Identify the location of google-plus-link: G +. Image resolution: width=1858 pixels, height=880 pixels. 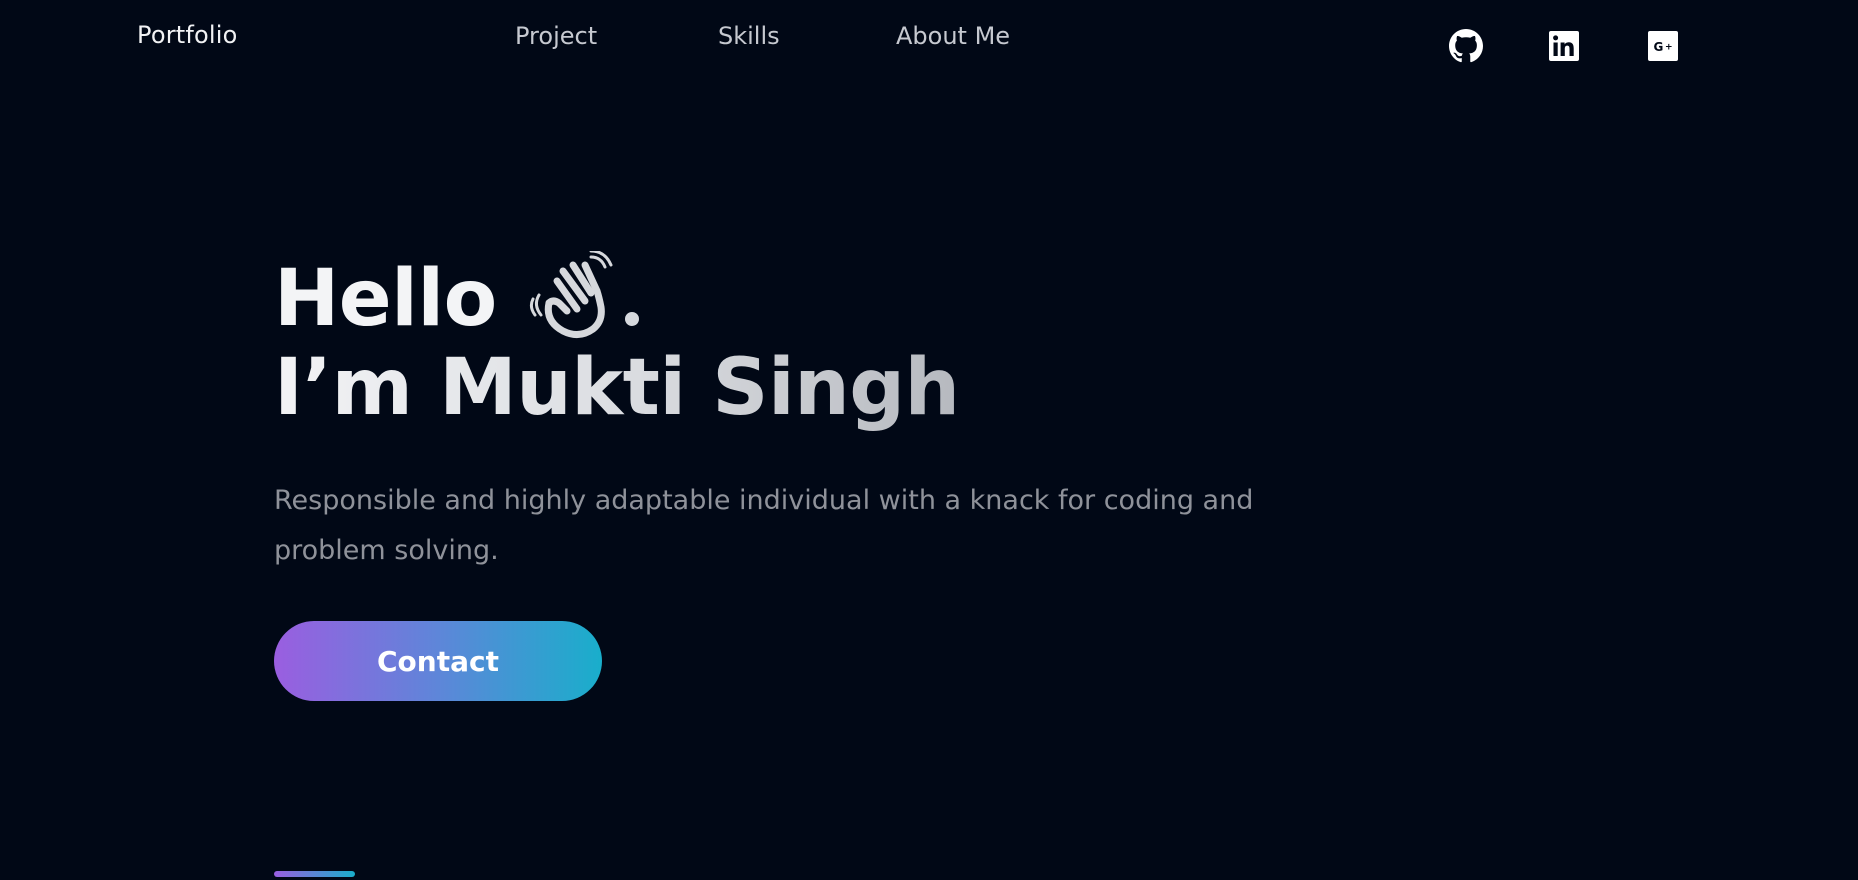
(1663, 46).